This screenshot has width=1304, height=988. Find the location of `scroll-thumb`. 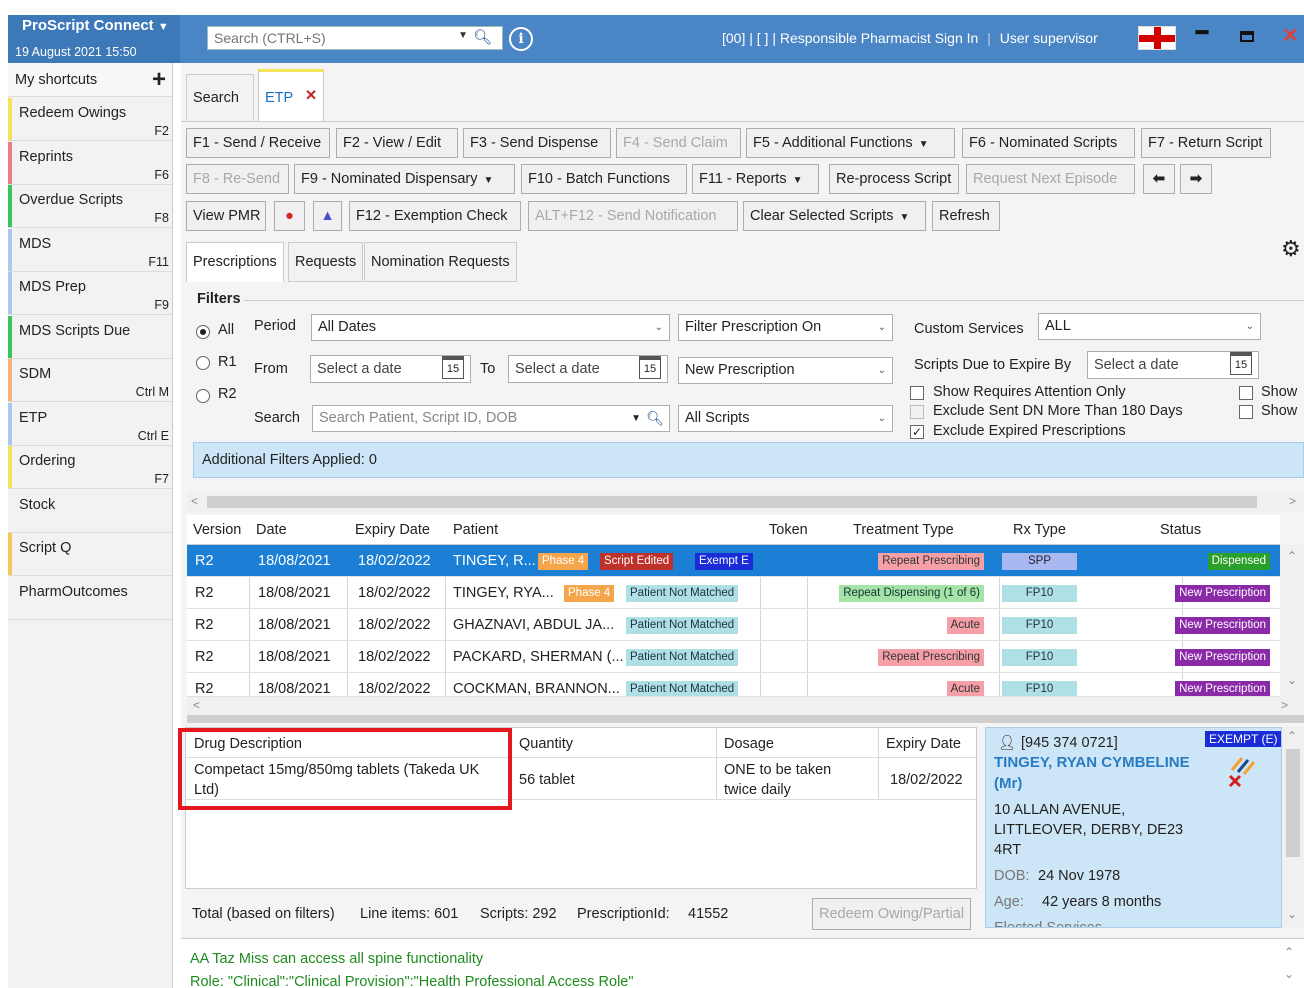

scroll-thumb is located at coordinates (1293, 803).